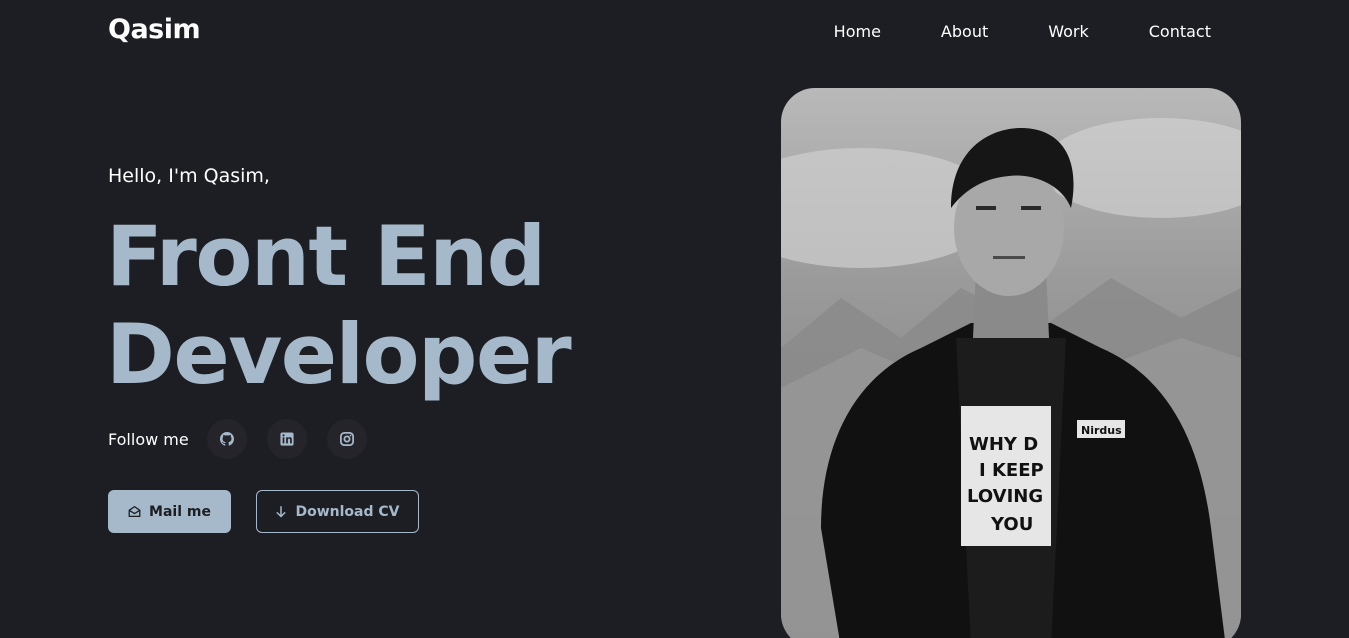  What do you see at coordinates (339, 354) in the screenshot?
I see `hero-title-line-2: Developer` at bounding box center [339, 354].